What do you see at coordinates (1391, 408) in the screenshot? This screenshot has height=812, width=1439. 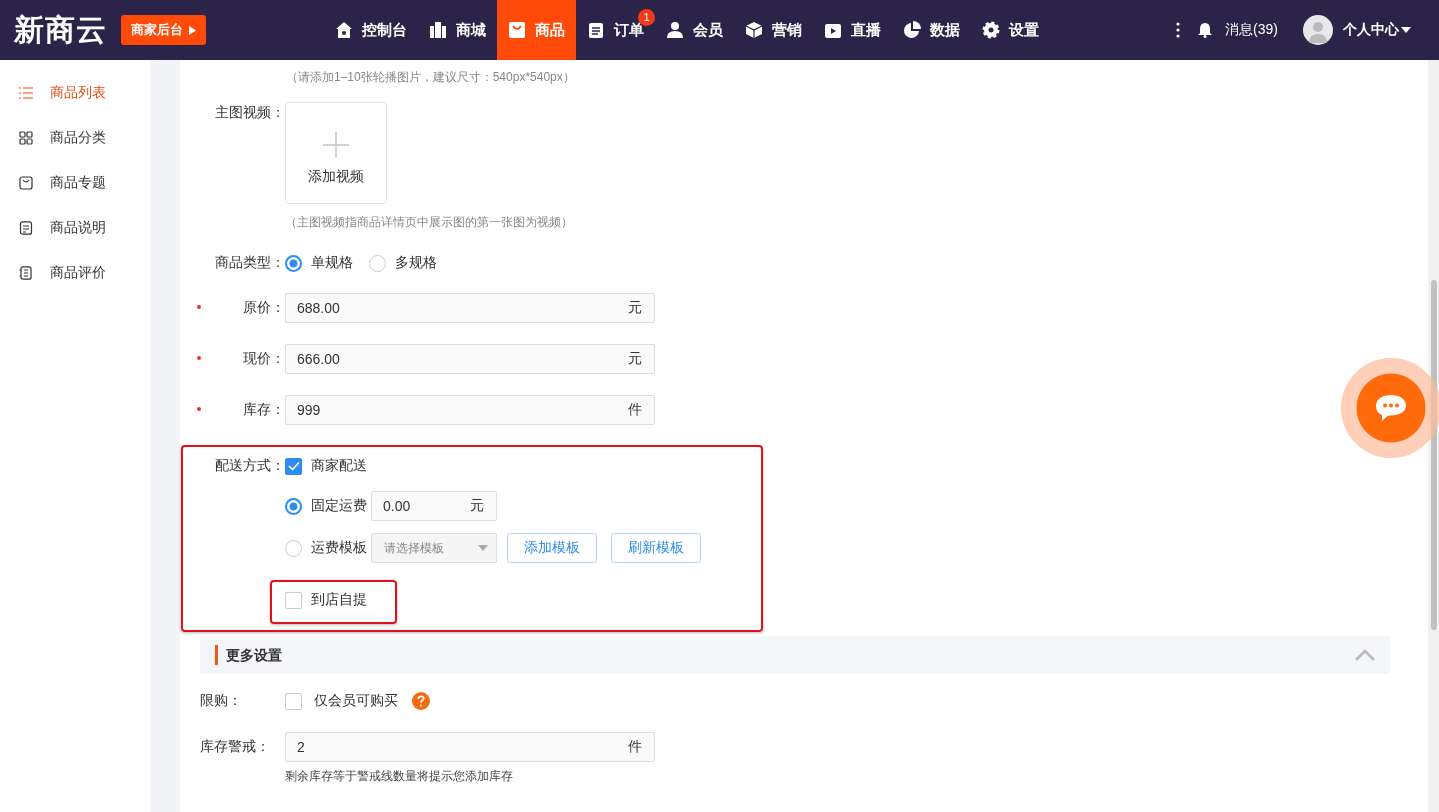 I see `chat-bubble-icon` at bounding box center [1391, 408].